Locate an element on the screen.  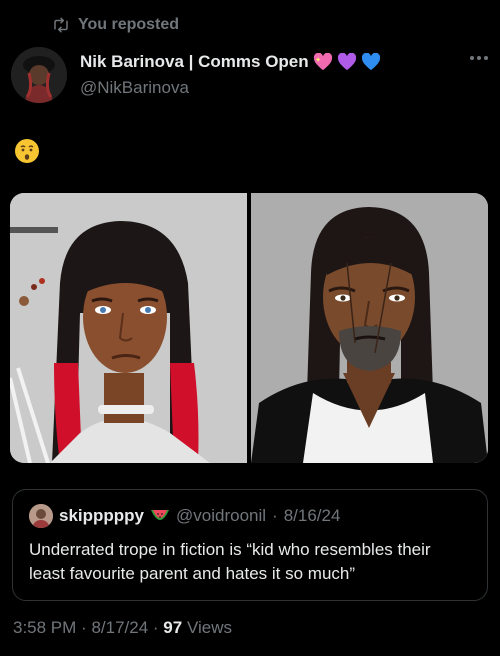
post-time: 3:58 PM is located at coordinates (44, 627).